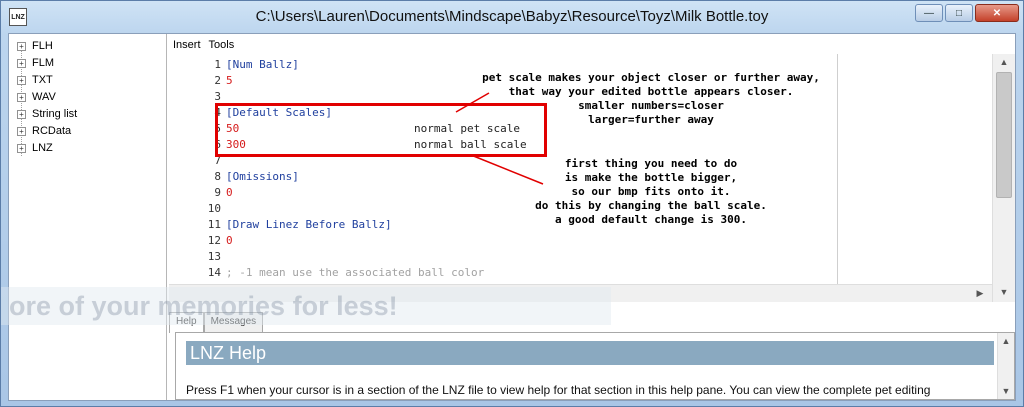 The width and height of the screenshot is (1024, 407). What do you see at coordinates (43, 63) in the screenshot?
I see `tree-item-label: FLM` at bounding box center [43, 63].